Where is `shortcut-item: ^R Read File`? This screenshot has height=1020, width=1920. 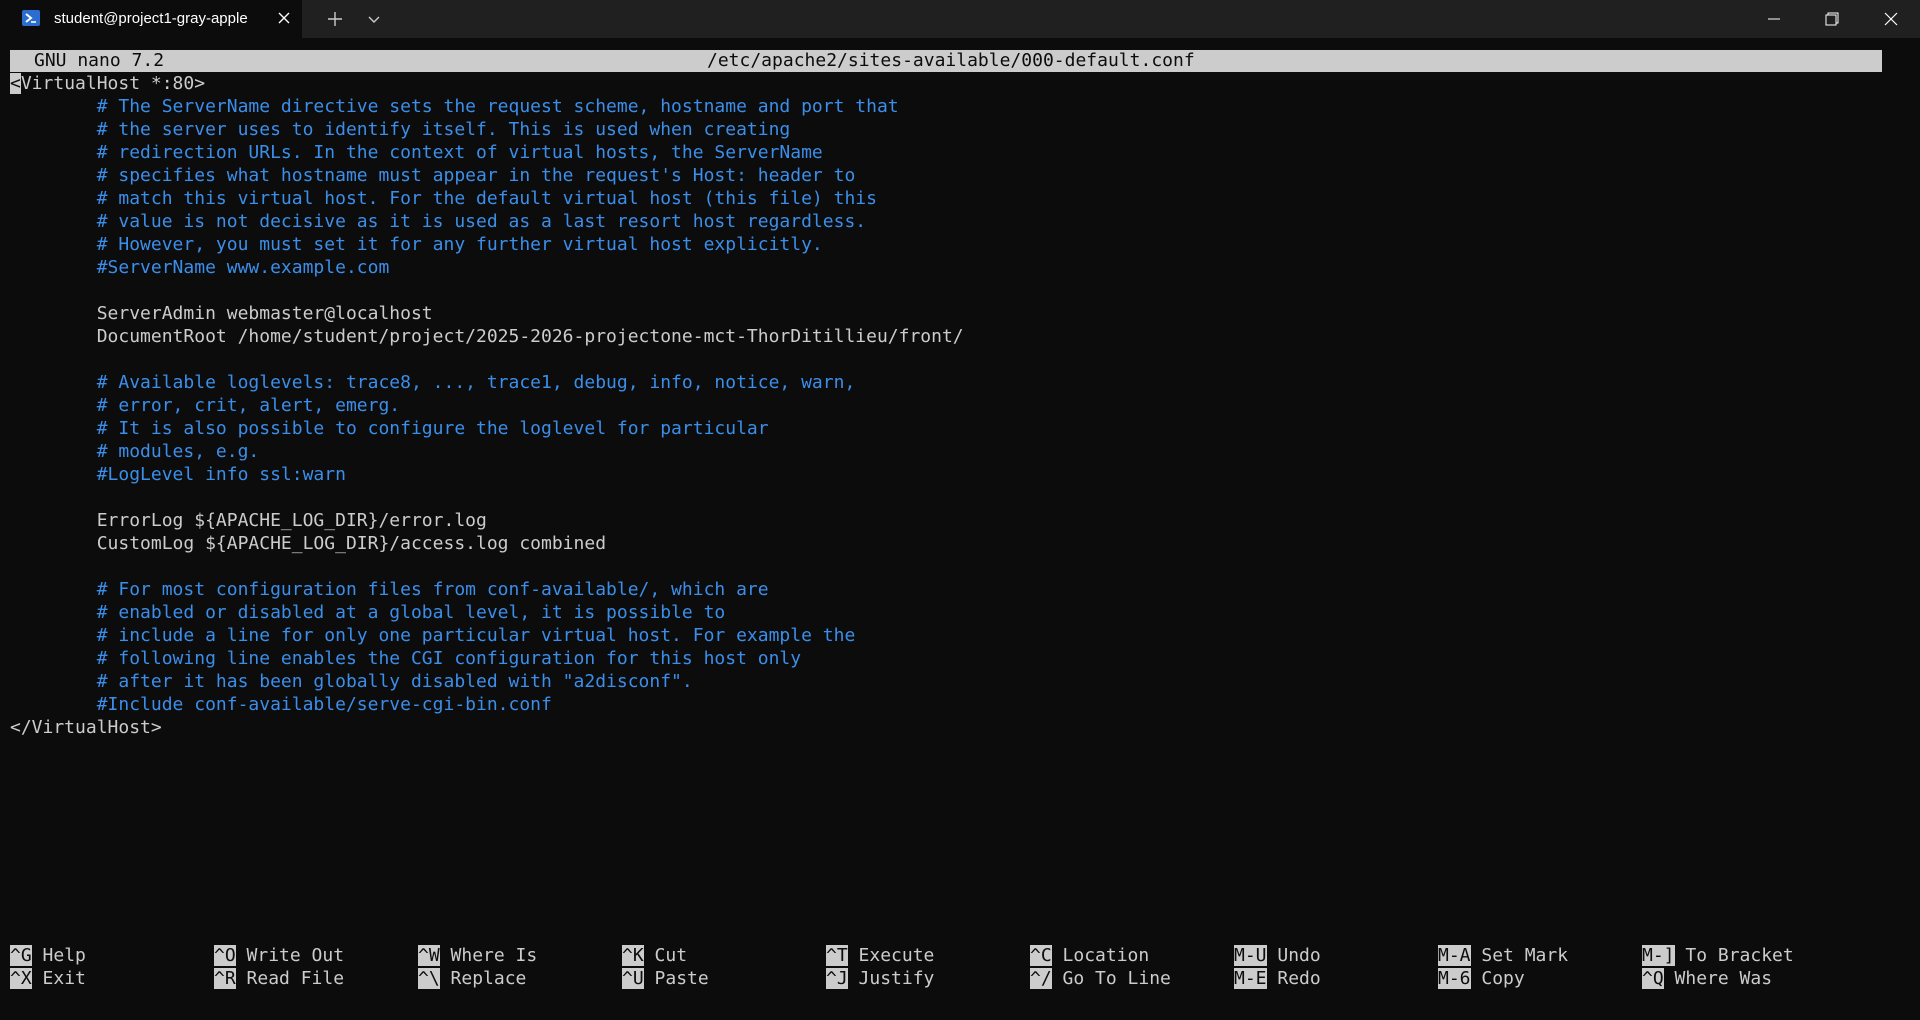
shortcut-item: ^R Read File is located at coordinates (279, 978).